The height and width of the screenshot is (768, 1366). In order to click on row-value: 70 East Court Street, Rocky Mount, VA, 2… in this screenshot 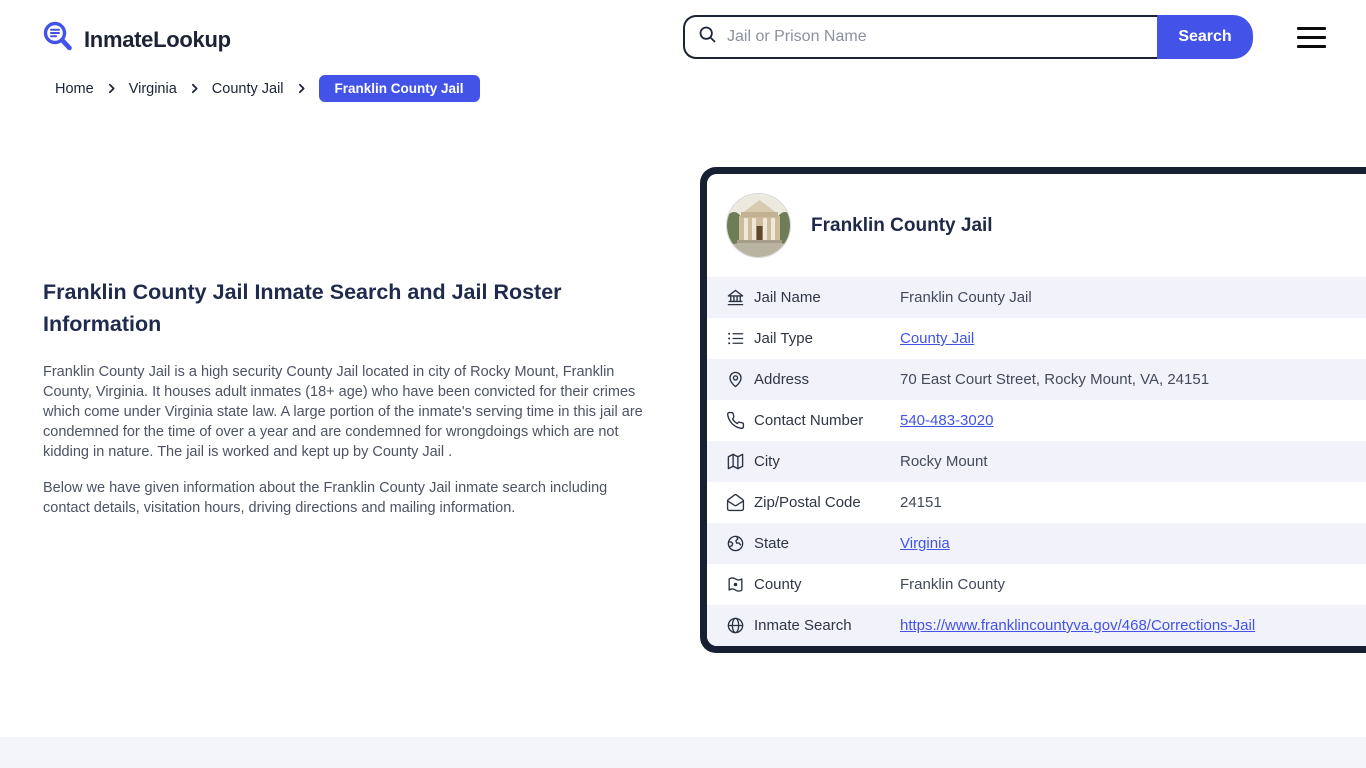, I will do `click(1055, 379)`.